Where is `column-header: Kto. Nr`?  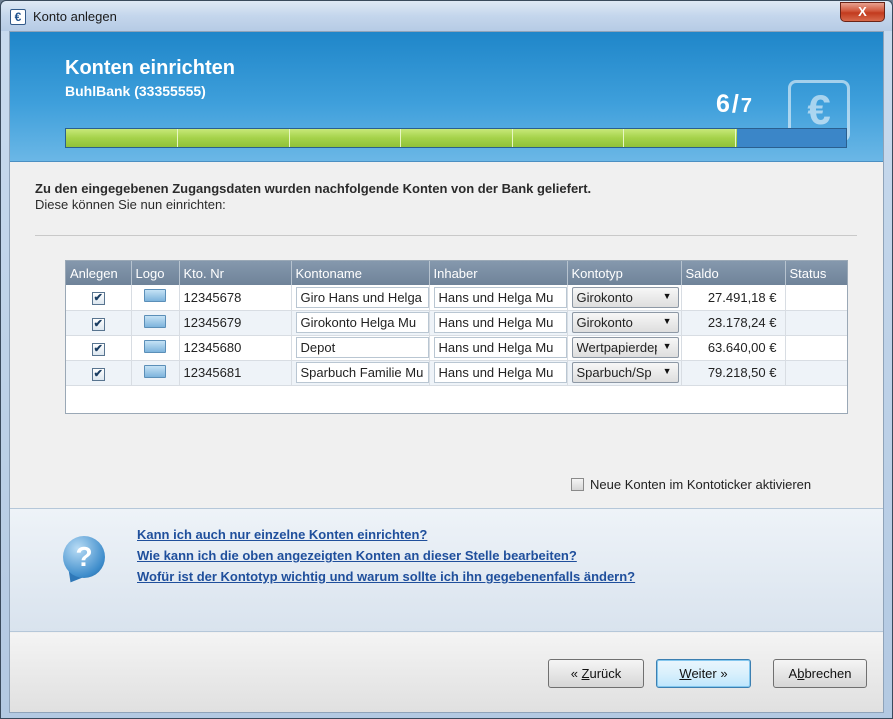
column-header: Kto. Nr is located at coordinates (235, 273).